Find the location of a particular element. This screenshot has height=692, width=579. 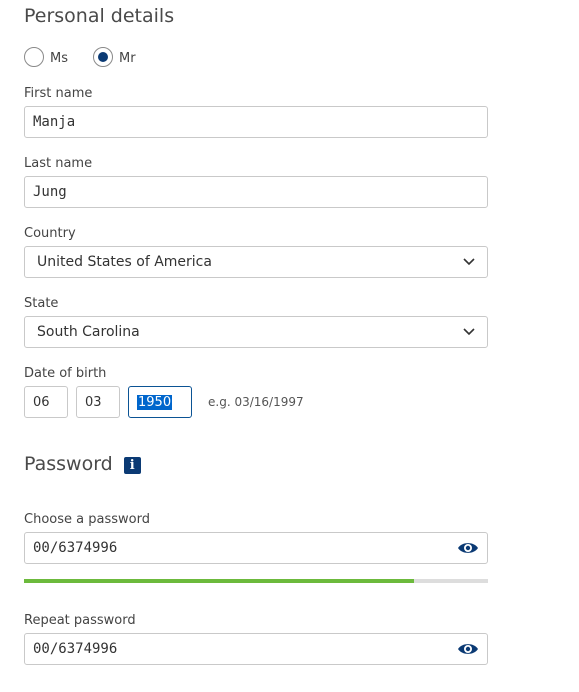

password-strength-fill is located at coordinates (219, 581).